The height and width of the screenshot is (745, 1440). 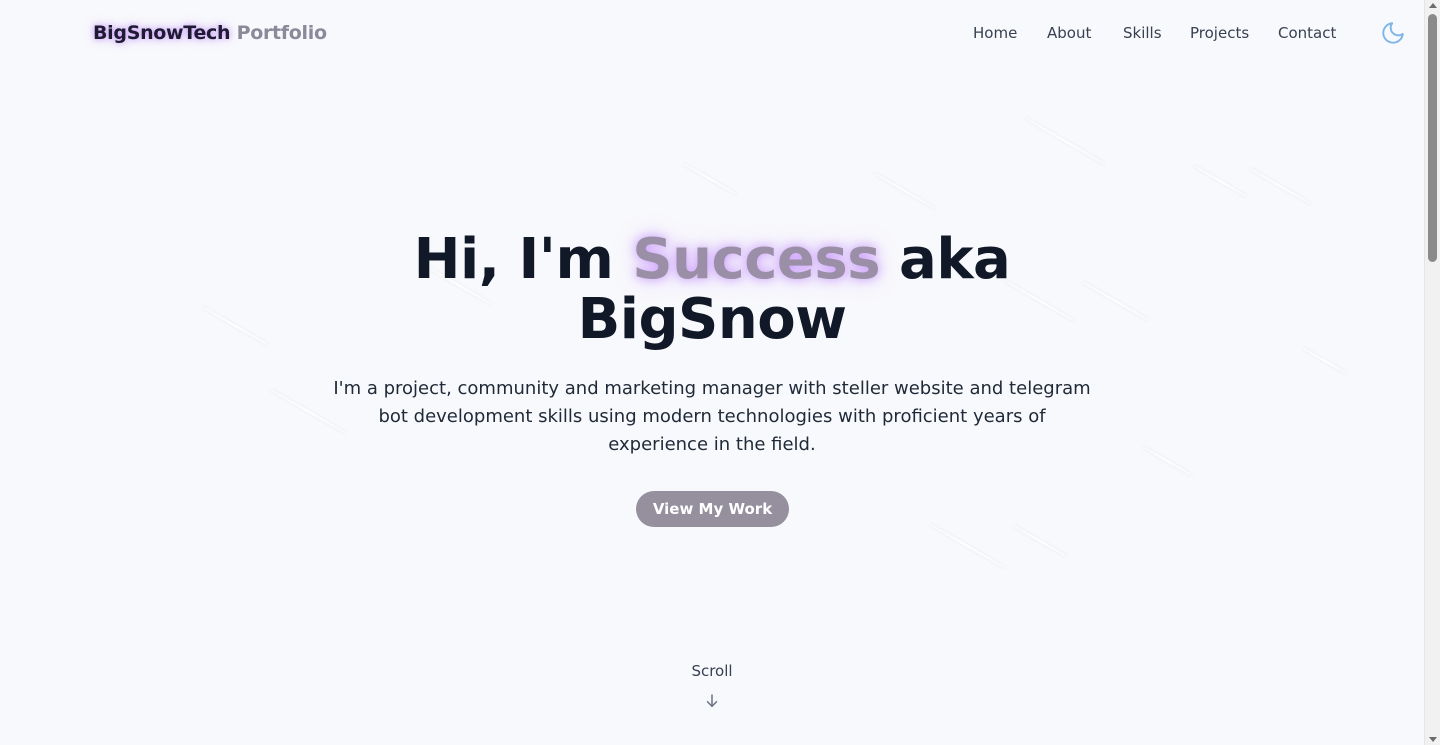 I want to click on scroll-label: Scroll, so click(x=712, y=671).